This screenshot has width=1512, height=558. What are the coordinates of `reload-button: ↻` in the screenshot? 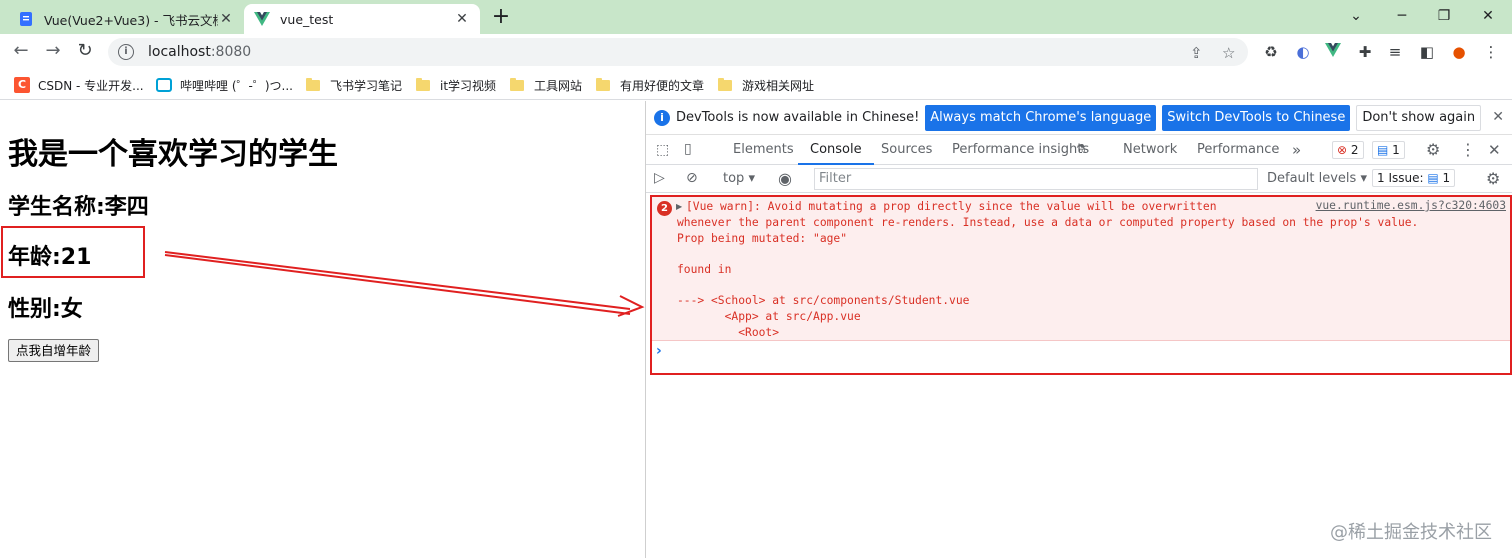 It's located at (85, 52).